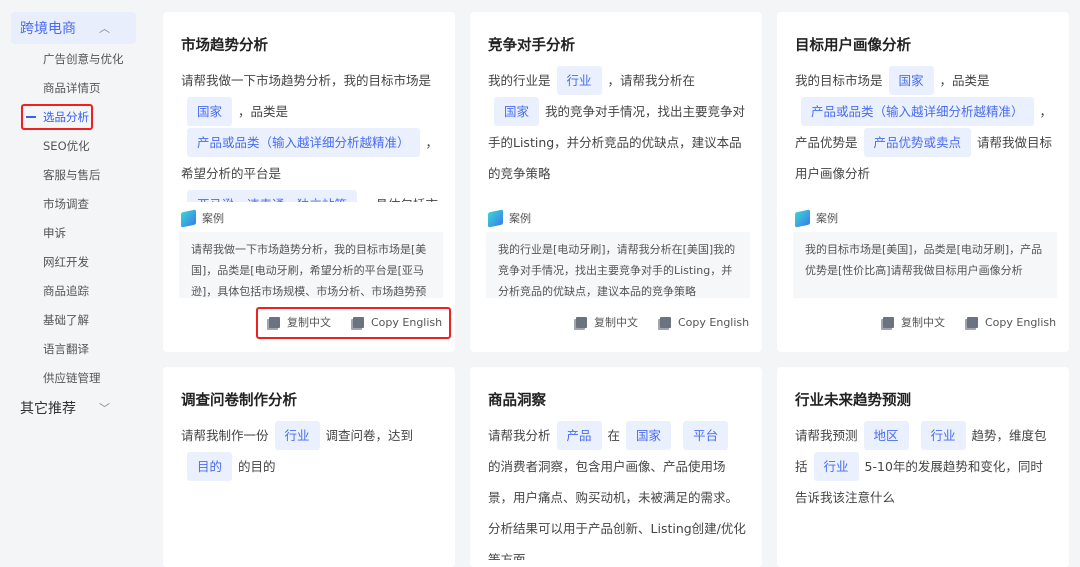 This screenshot has width=1080, height=567. What do you see at coordinates (66, 320) in the screenshot?
I see `sidebar-item: 基础了解` at bounding box center [66, 320].